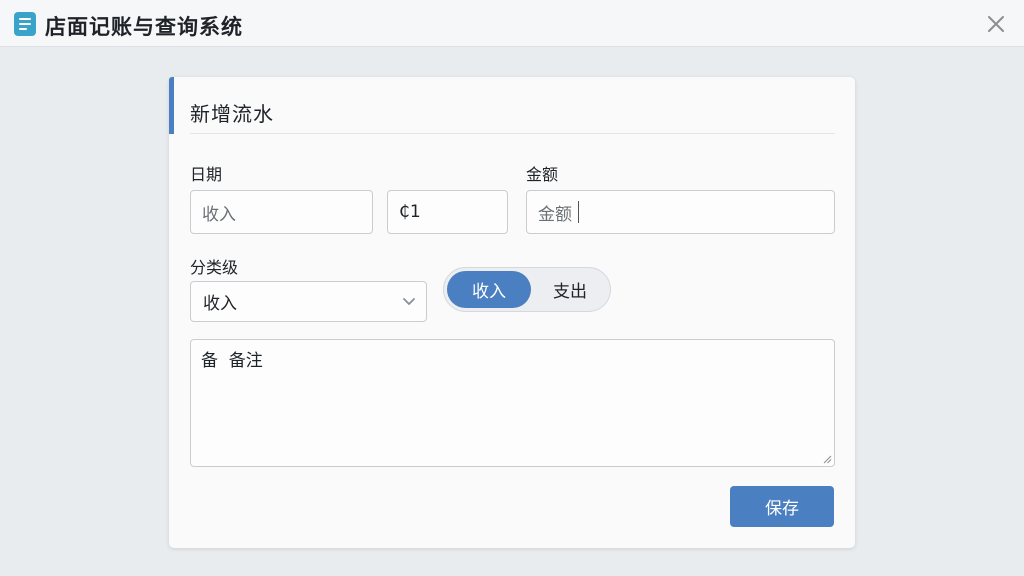 This screenshot has height=576, width=1024. What do you see at coordinates (206, 174) in the screenshot?
I see `date-label: 日期` at bounding box center [206, 174].